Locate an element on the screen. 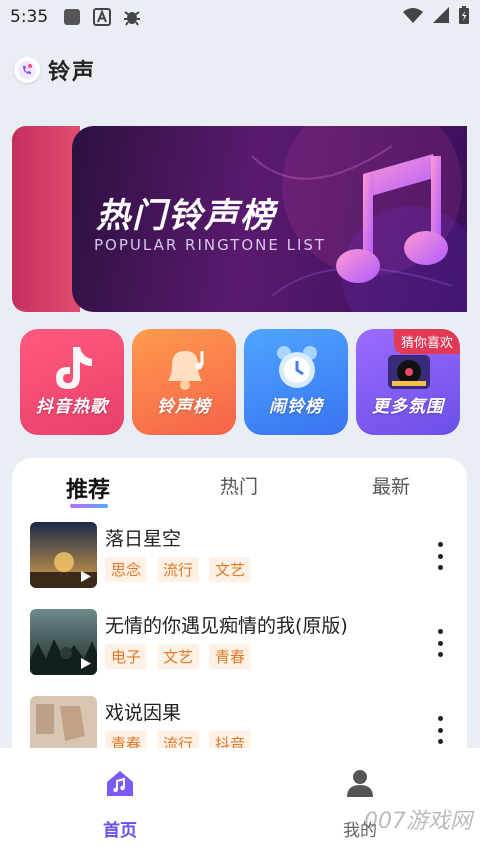  tab-hot: 热门 is located at coordinates (239, 485).